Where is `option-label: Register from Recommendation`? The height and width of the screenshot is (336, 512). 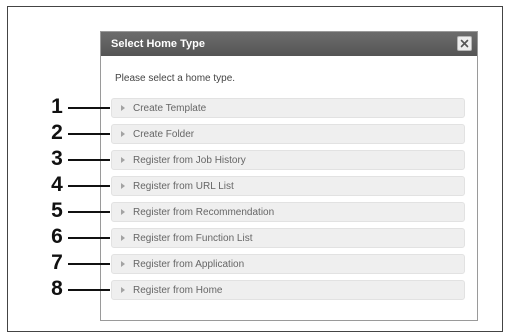
option-label: Register from Recommendation is located at coordinates (204, 212).